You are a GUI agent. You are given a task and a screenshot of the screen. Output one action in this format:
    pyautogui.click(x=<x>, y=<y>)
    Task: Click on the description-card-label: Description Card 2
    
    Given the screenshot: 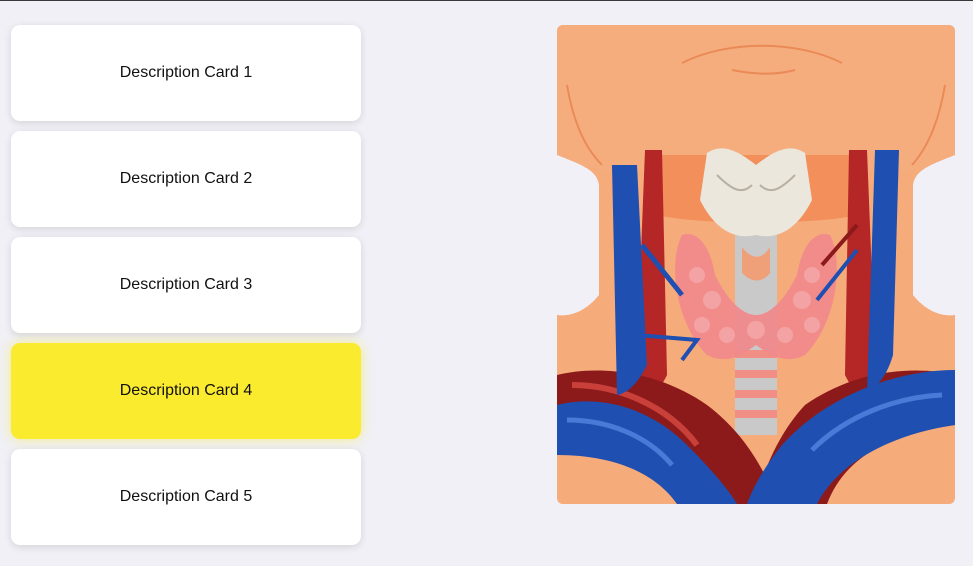 What is the action you would take?
    pyautogui.click(x=186, y=178)
    